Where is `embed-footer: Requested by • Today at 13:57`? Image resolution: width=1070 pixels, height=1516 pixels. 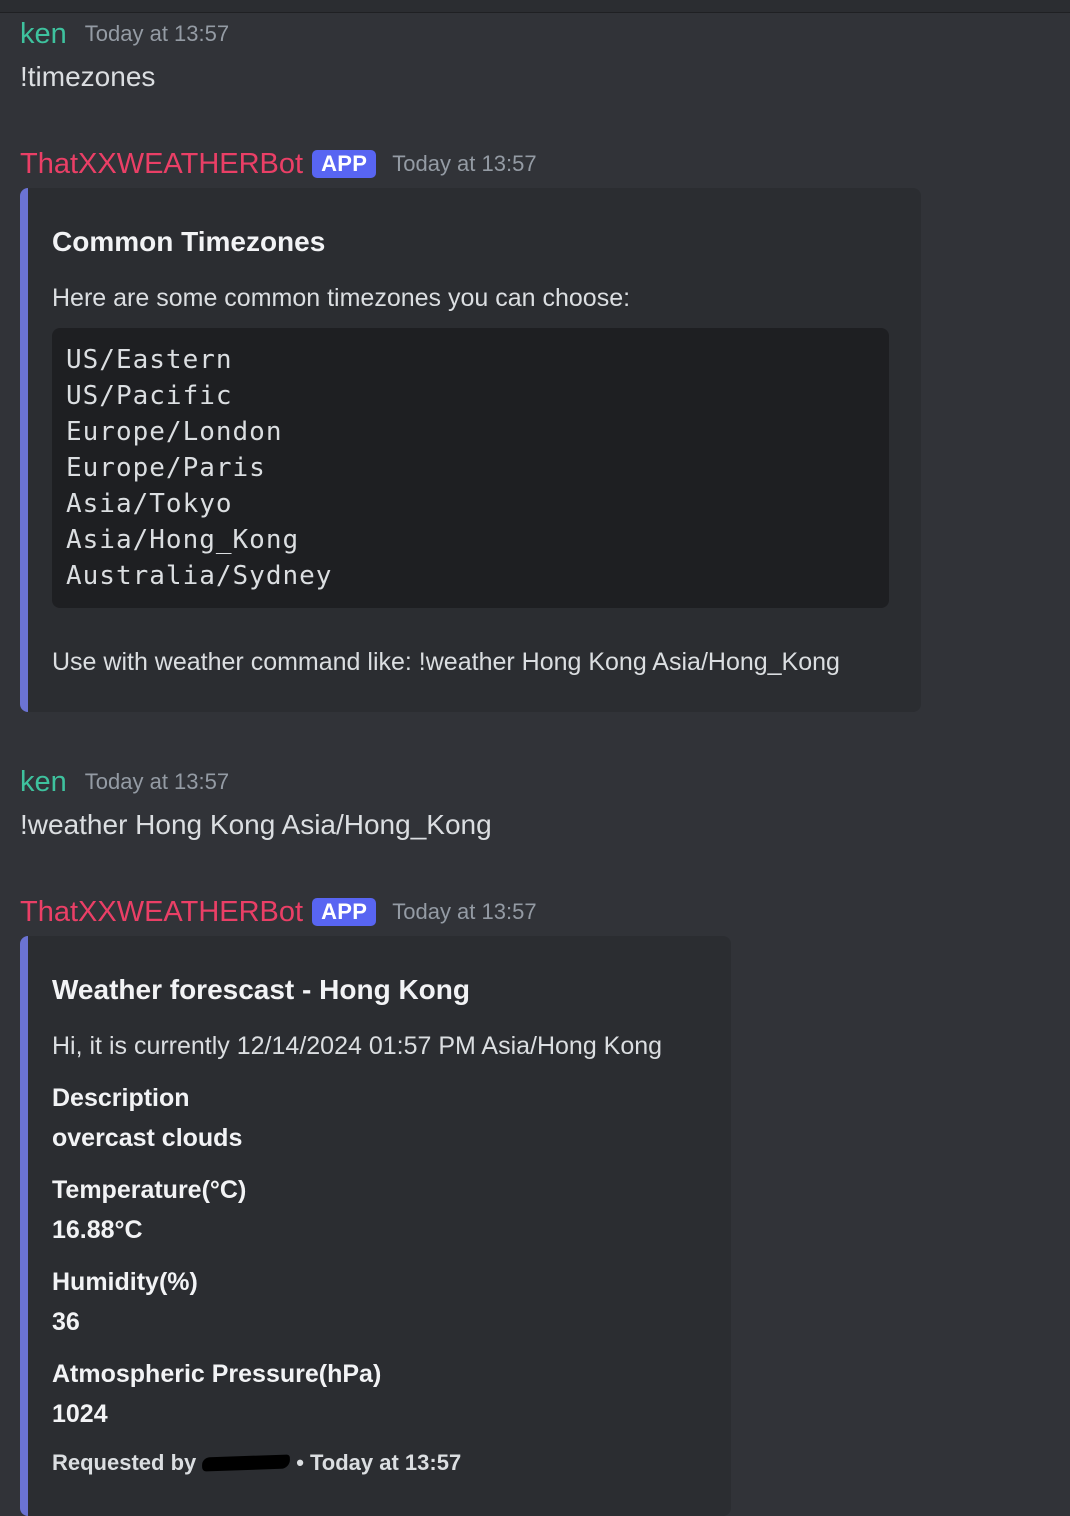
embed-footer: Requested by • Today at 13:57 is located at coordinates (256, 1463).